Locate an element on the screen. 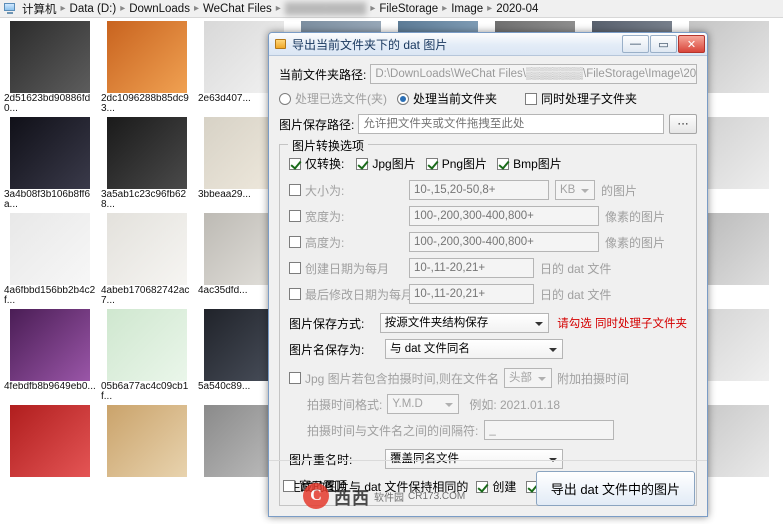  watermark: C 西西 软件园 CR173.COM is located at coordinates (398, 496).